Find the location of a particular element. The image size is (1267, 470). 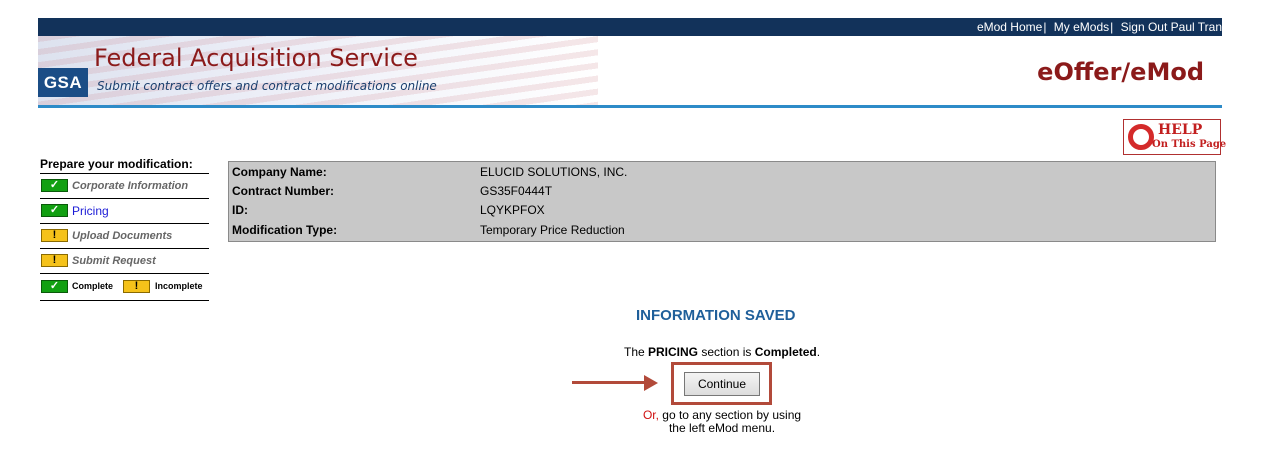

menu-item-upload-documents: ! Upload Documents is located at coordinates (124, 236).